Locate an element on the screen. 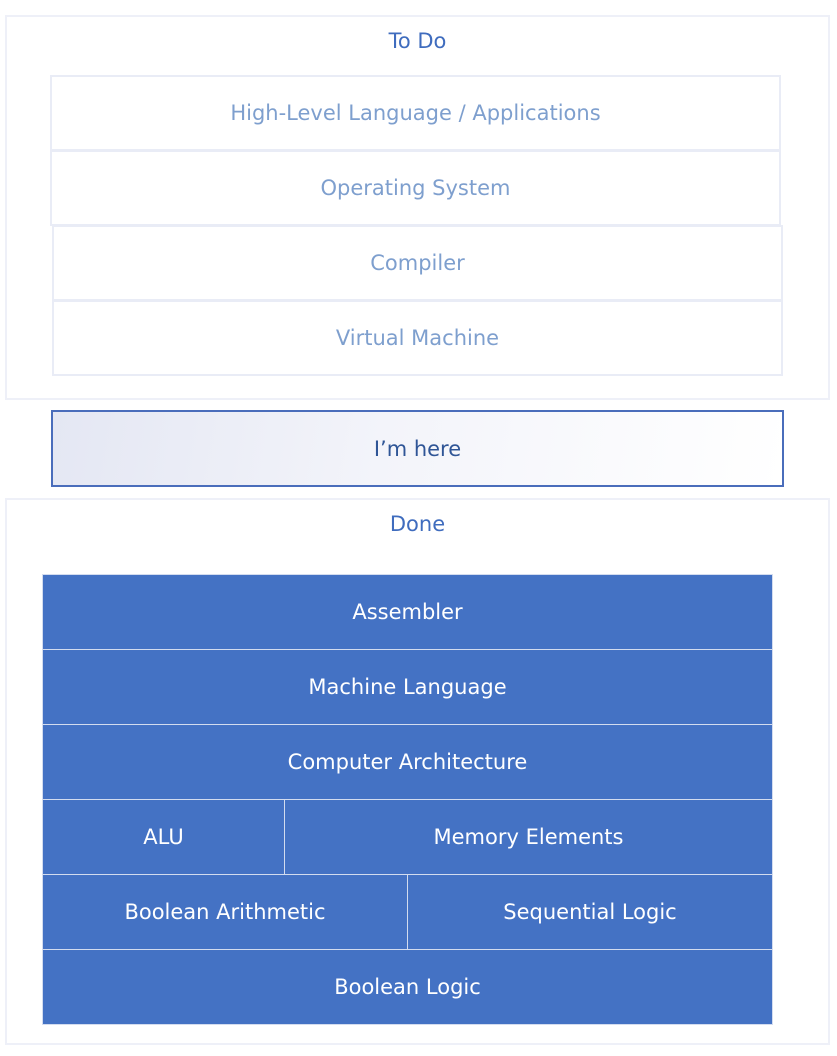 The width and height of the screenshot is (837, 1056). todo-layer-compiler: Compiler is located at coordinates (417, 263).